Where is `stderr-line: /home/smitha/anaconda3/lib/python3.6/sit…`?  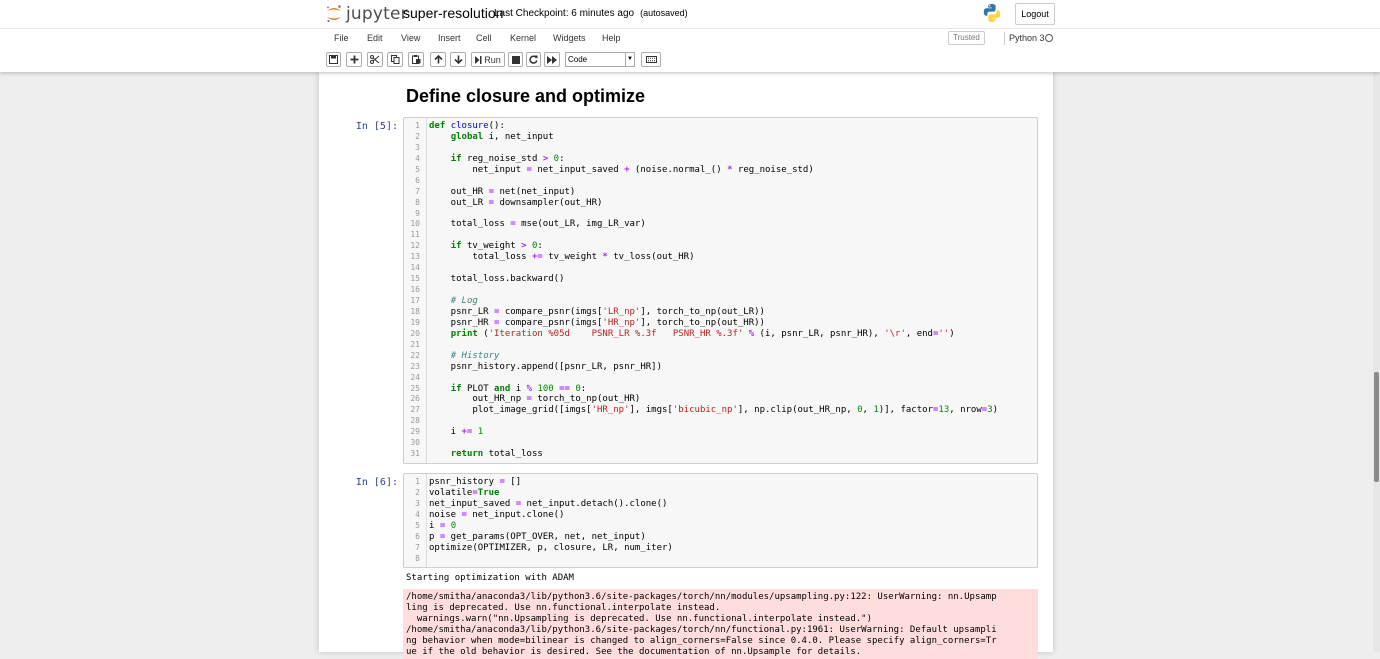 stderr-line: /home/smitha/anaconda3/lib/python3.6/sit… is located at coordinates (701, 597).